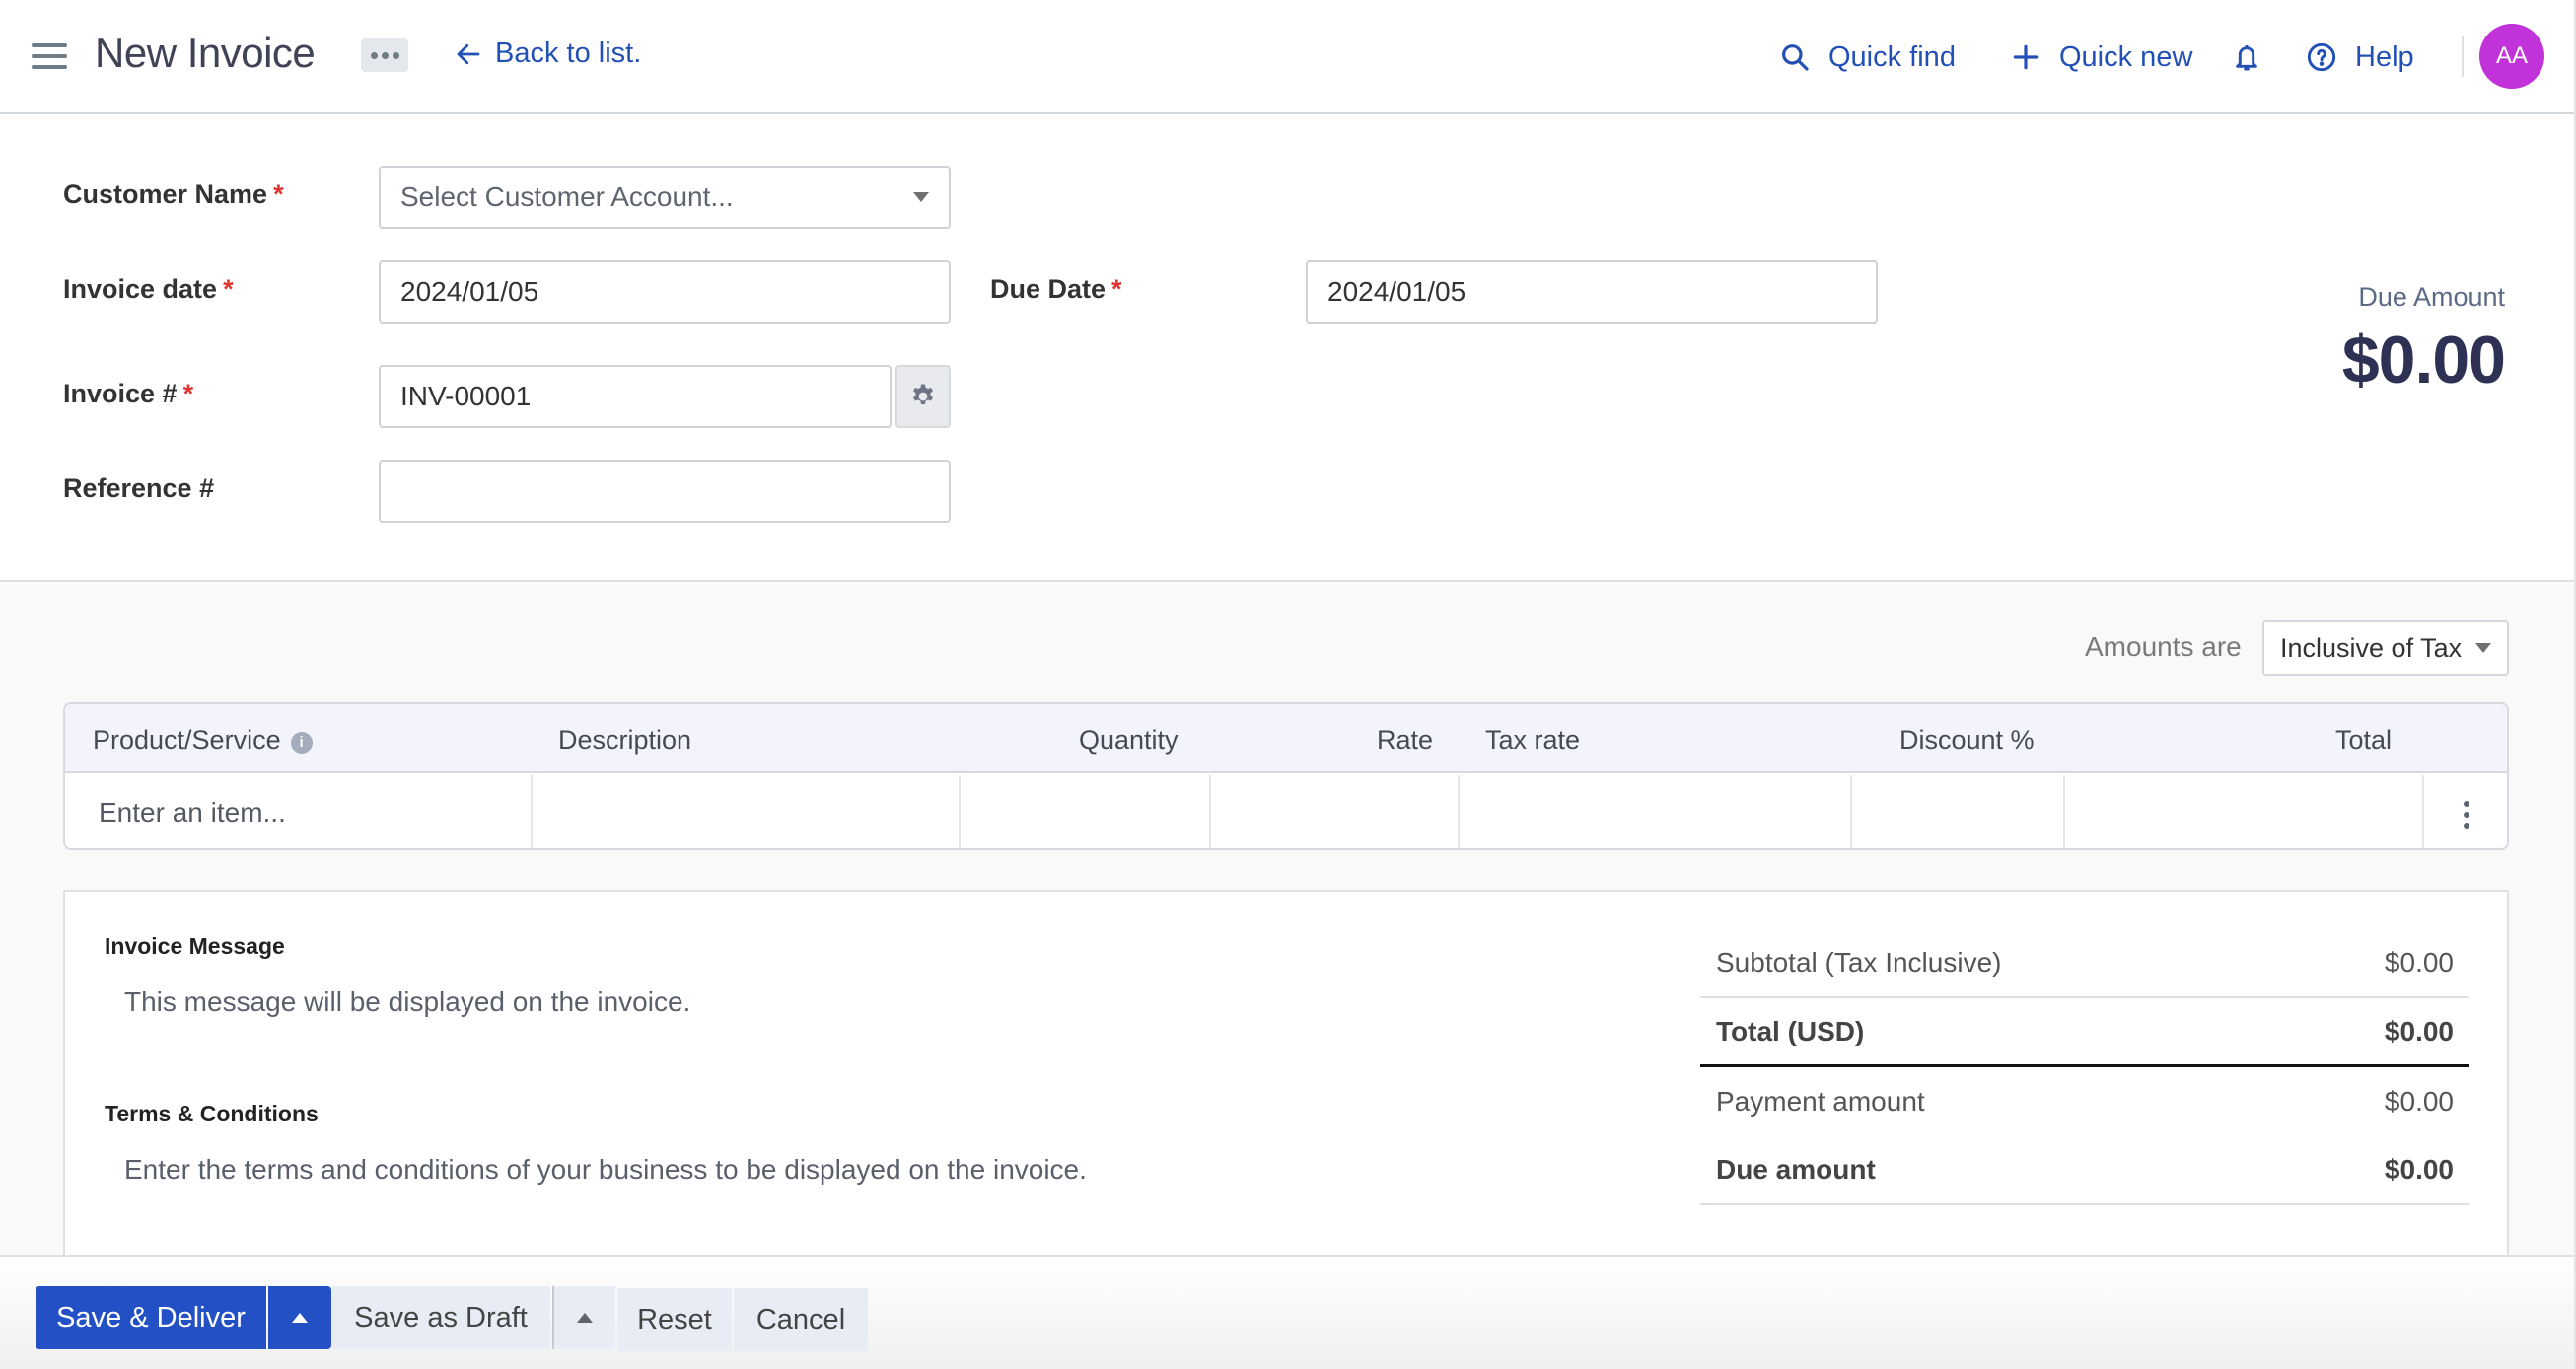 This screenshot has height=1369, width=2576. What do you see at coordinates (1859, 962) in the screenshot?
I see `subtotal-label: Subtotal (Tax Inclusive)` at bounding box center [1859, 962].